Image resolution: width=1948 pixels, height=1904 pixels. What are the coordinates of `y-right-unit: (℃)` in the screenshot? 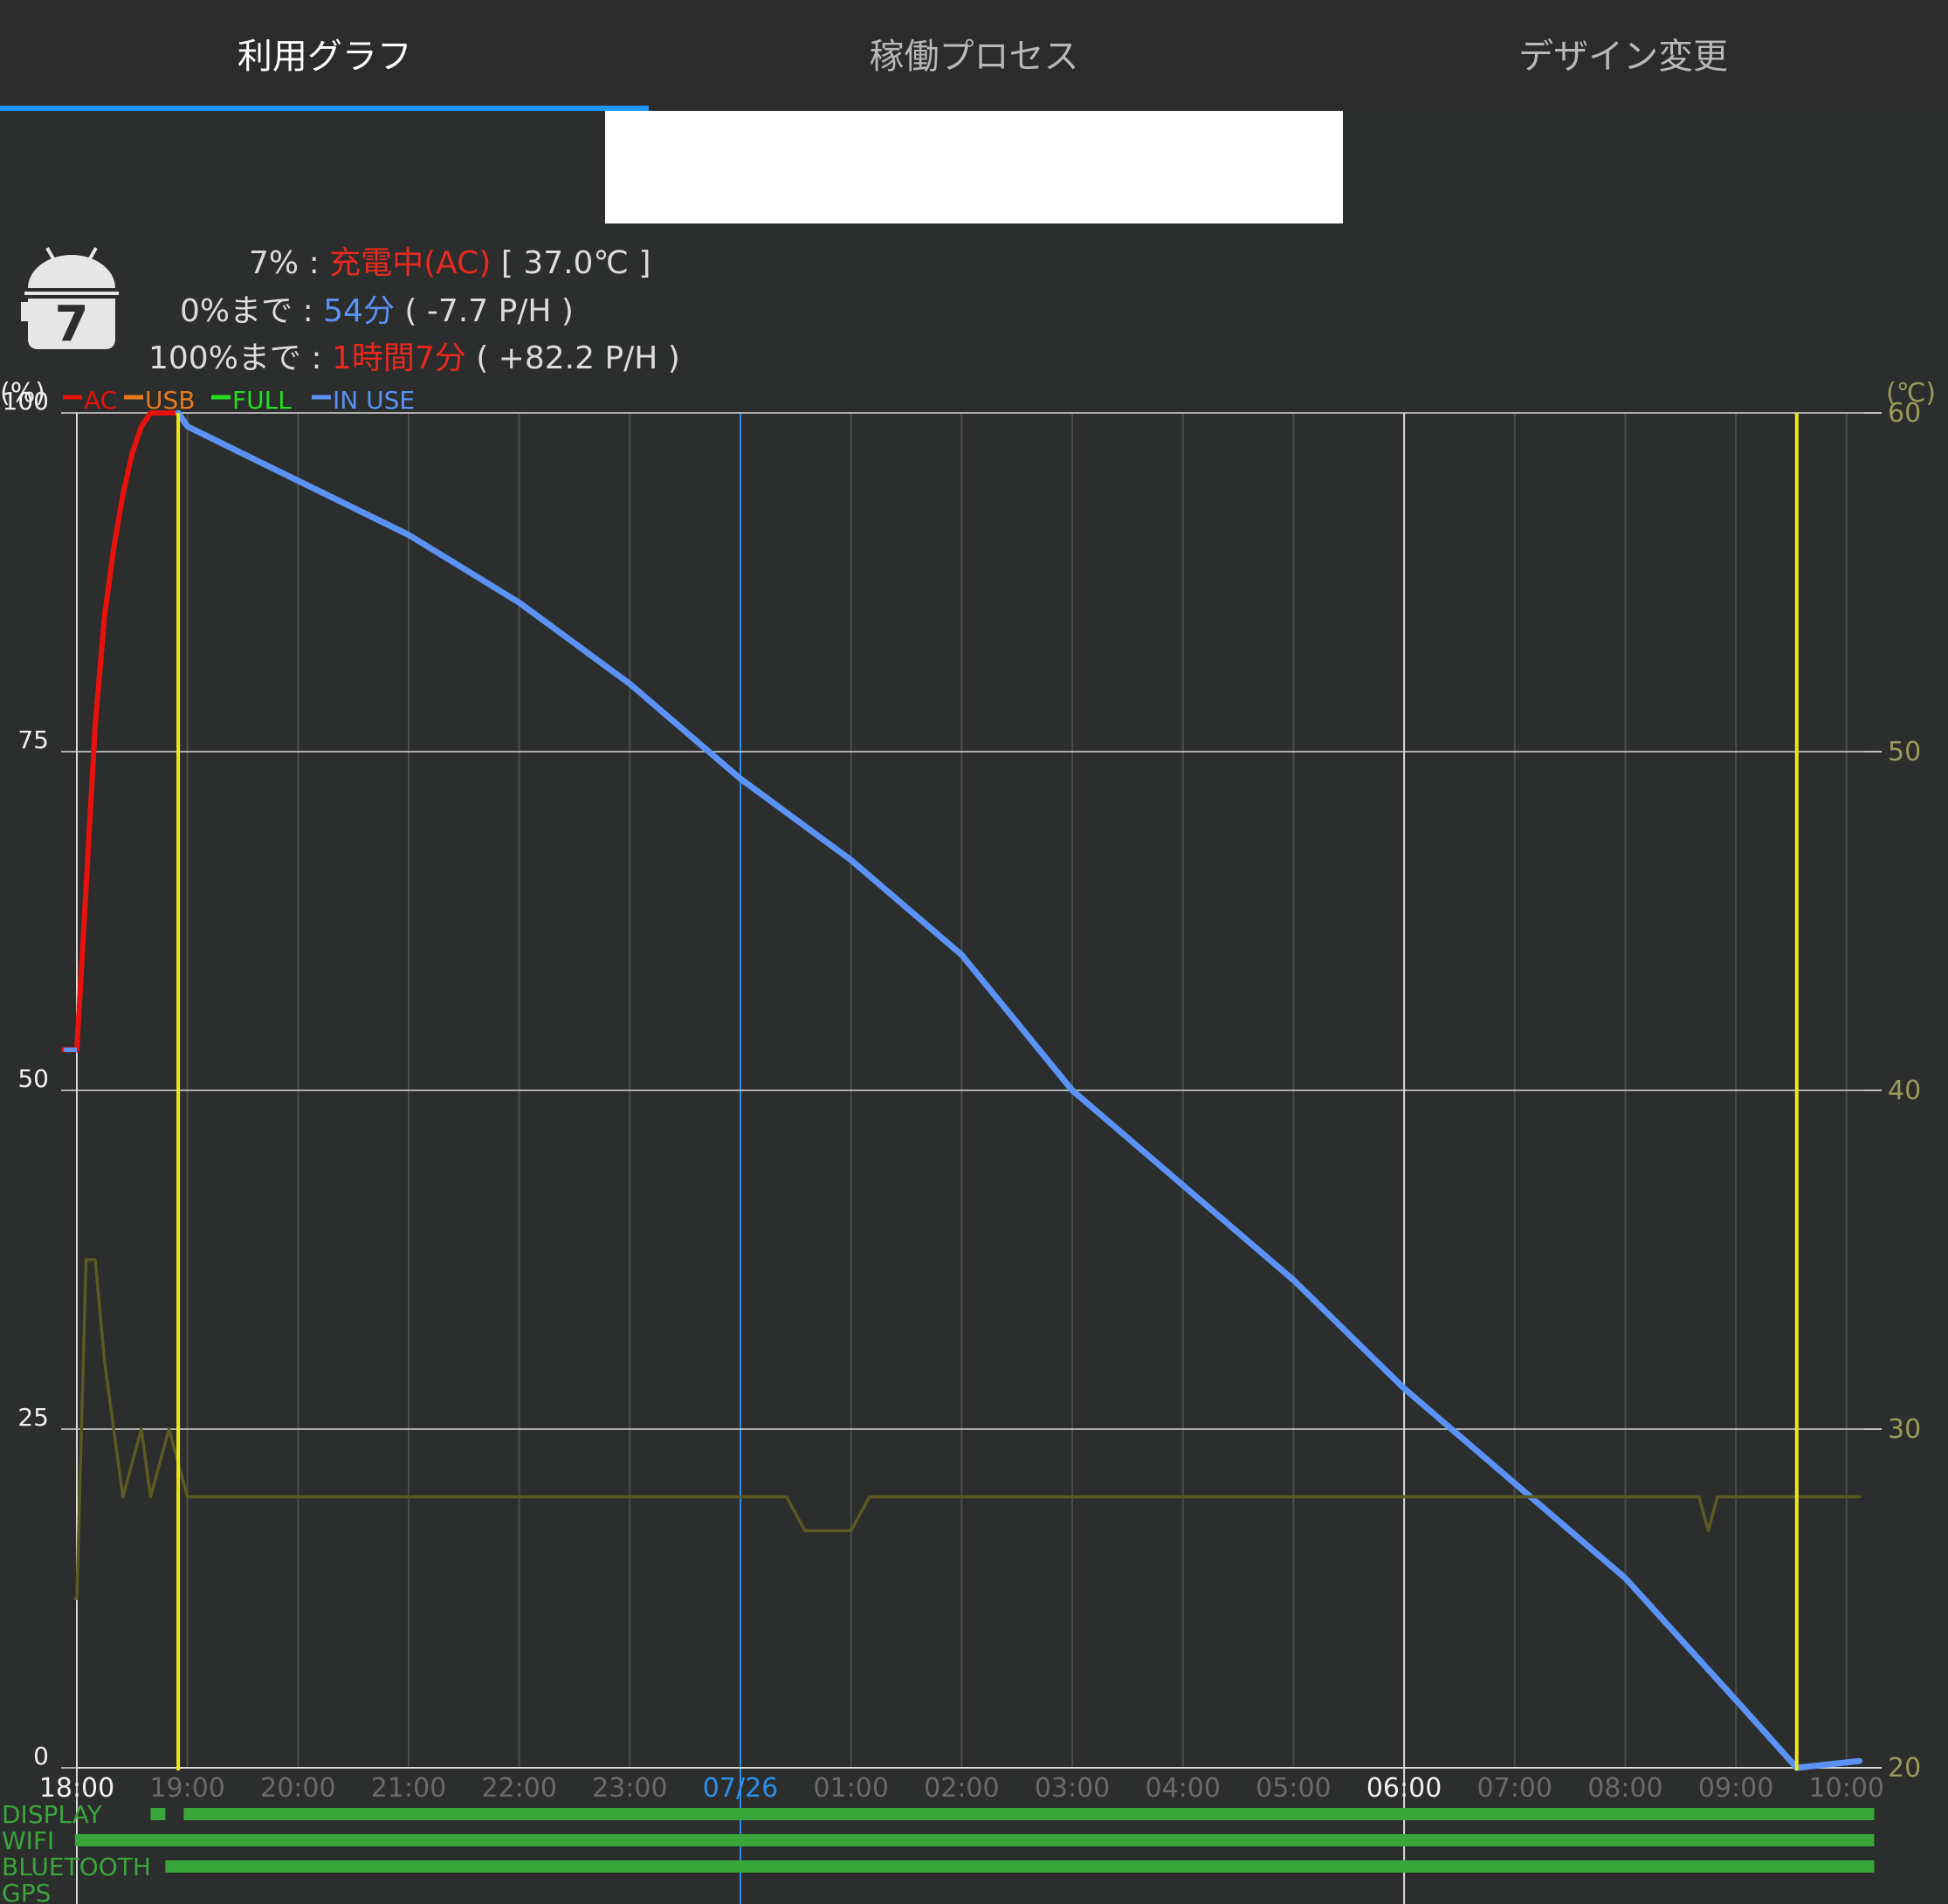 It's located at (1911, 393).